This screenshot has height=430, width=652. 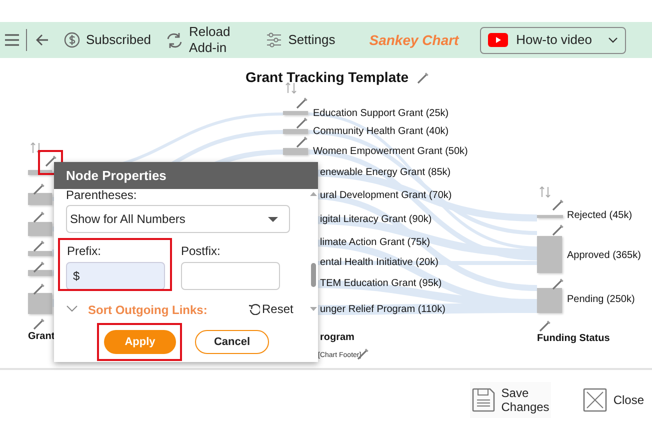 I want to click on postfix-field, so click(x=230, y=276).